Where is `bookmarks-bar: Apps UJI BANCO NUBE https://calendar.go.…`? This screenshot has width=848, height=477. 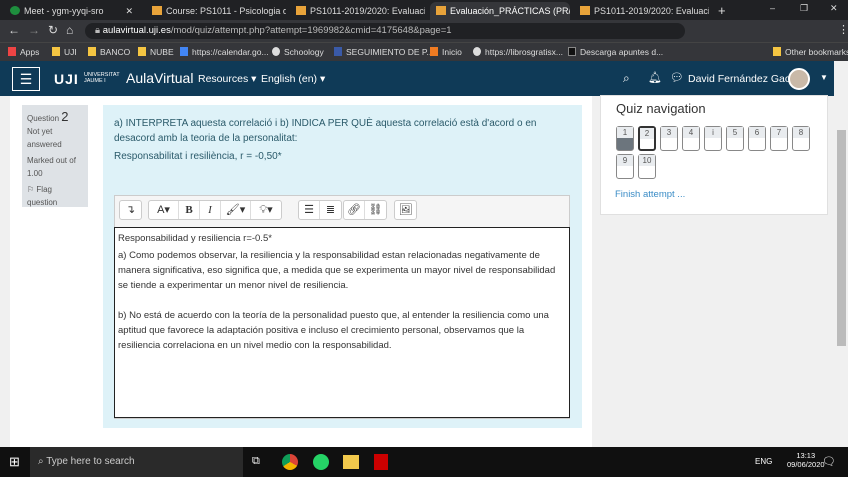
bookmarks-bar: Apps UJI BANCO NUBE https://calendar.go.… is located at coordinates (424, 51).